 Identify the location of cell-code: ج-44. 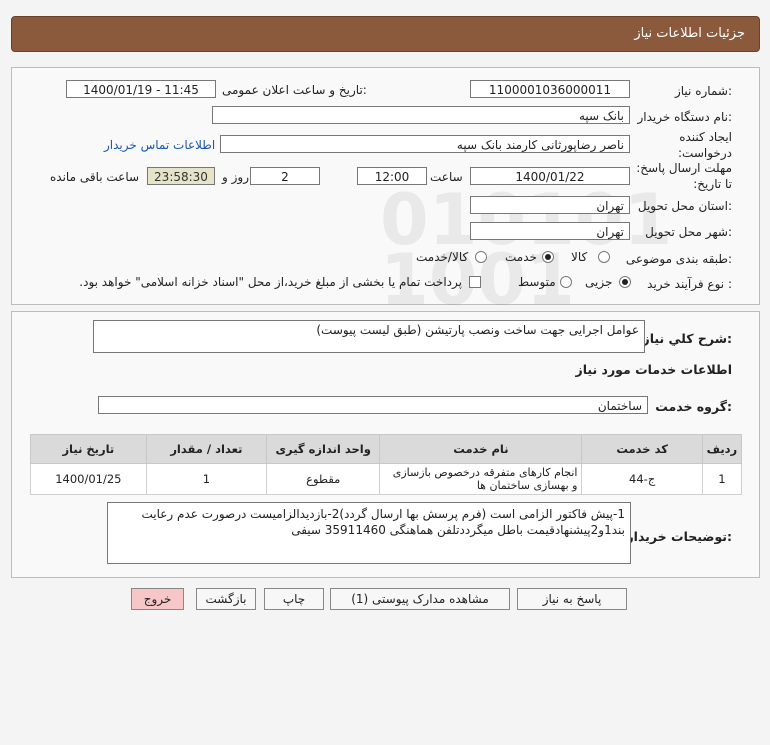
(642, 479).